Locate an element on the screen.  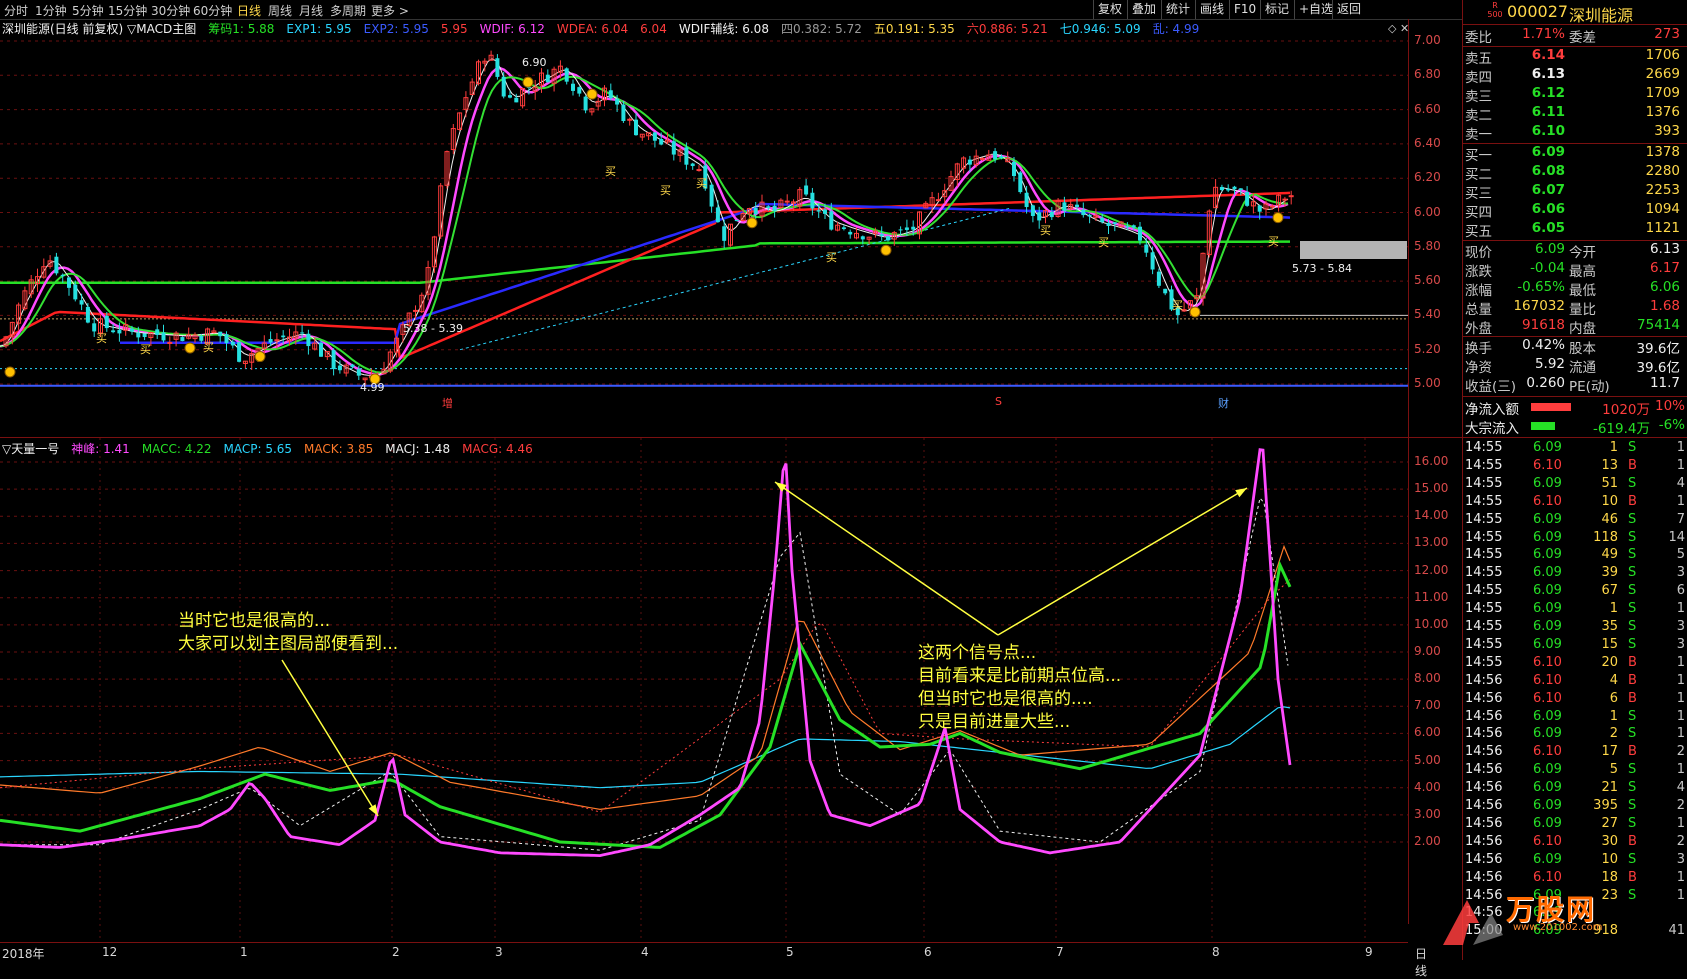
mark-button: 标记 is located at coordinates (1276, 9).